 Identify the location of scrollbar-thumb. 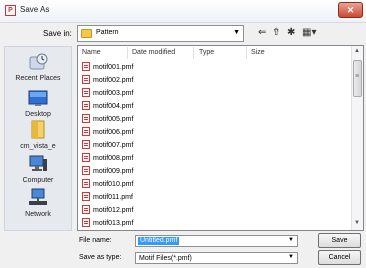
(357, 78).